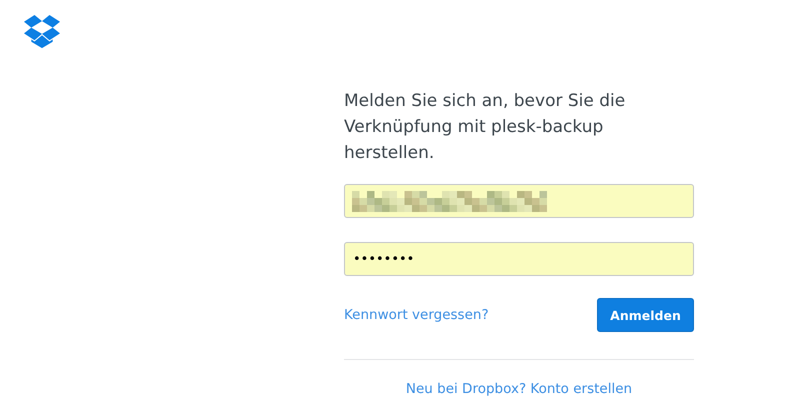  I want to click on forgot-password-link: Kennwort vergessen?, so click(416, 315).